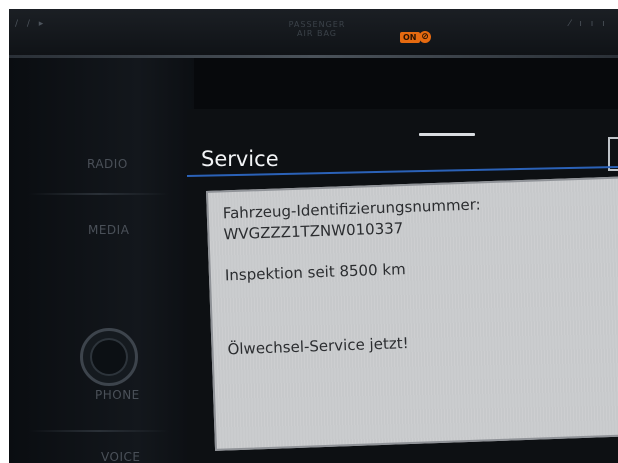 The image size is (618, 463). I want to click on dashboard-top-bezel: / / ▸ ⁄ ı ı ı PASSENGER AIR BAG ON ⊘, so click(313, 33).